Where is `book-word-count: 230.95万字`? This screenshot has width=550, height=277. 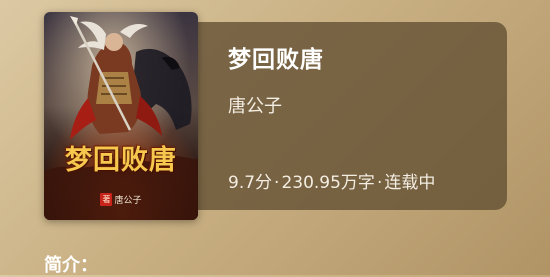 book-word-count: 230.95万字 is located at coordinates (328, 183).